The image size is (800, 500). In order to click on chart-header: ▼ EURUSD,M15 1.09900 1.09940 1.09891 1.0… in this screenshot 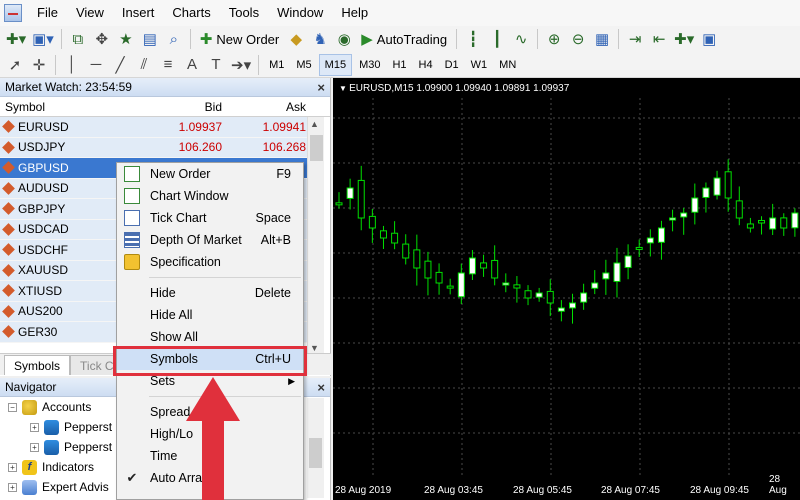, I will do `click(454, 88)`.